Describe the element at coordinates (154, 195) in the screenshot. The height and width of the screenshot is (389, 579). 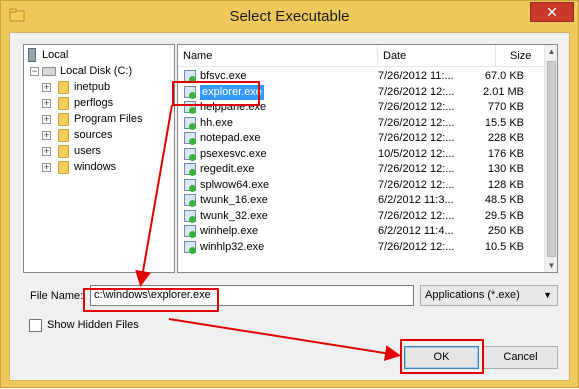
I see `arrow-to-file-name` at that location.